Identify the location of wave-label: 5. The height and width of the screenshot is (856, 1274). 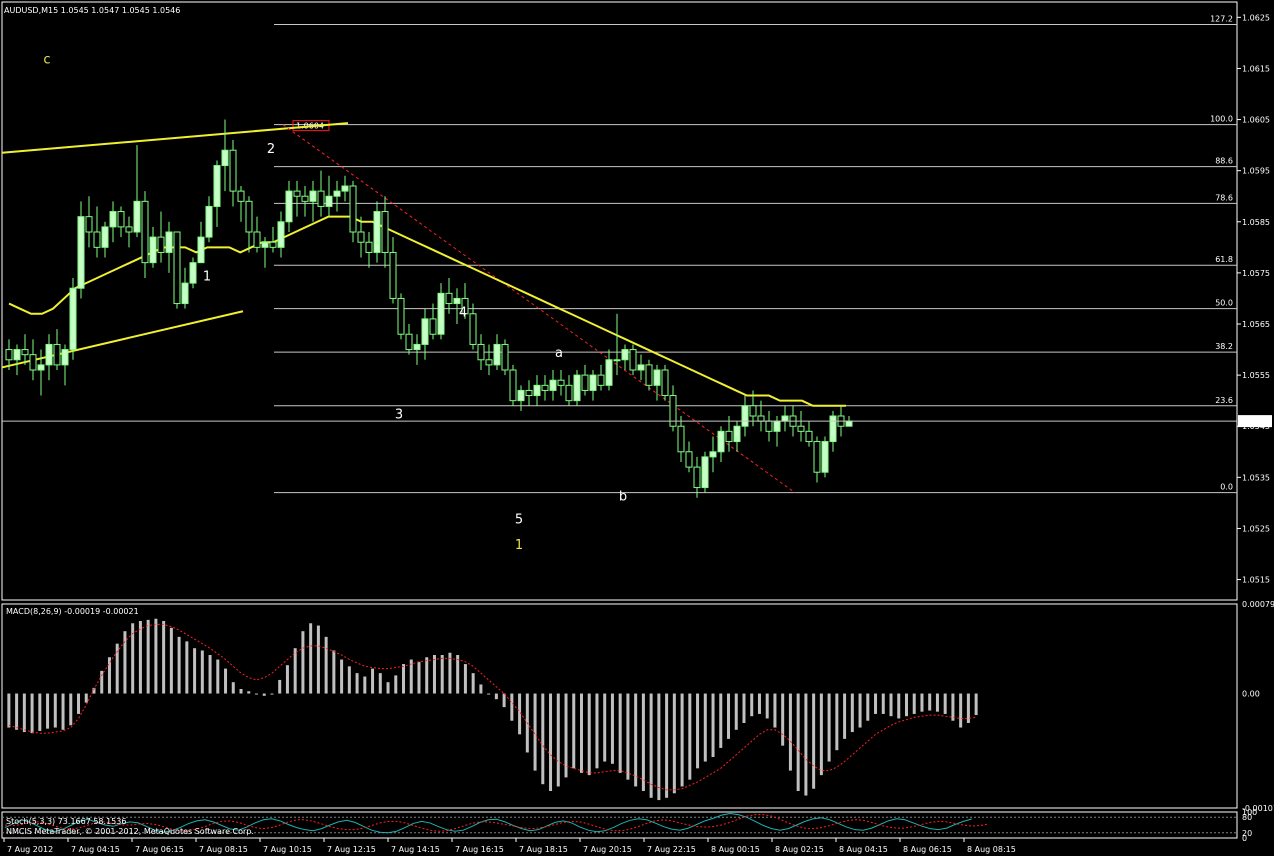
(519, 519).